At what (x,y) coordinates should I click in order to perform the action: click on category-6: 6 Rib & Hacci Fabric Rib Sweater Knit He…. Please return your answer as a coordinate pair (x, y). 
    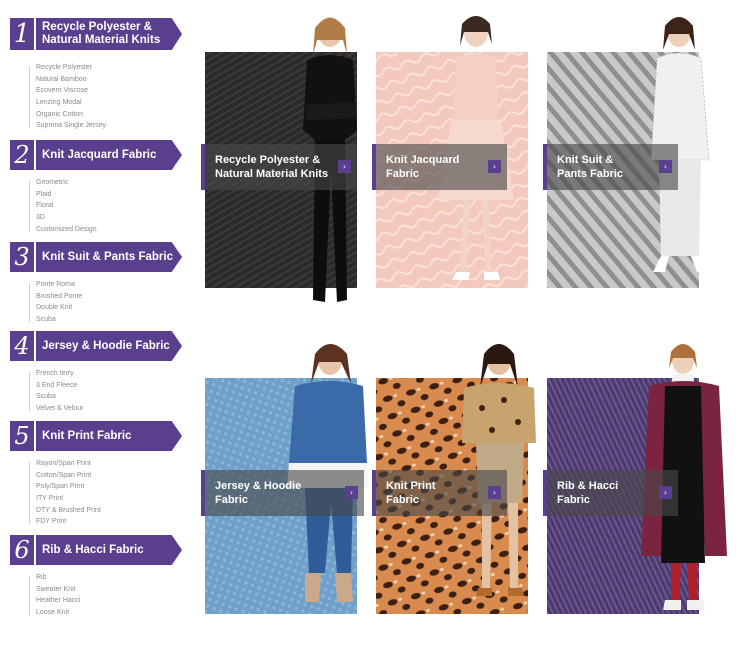
    Looking at the image, I should click on (96, 577).